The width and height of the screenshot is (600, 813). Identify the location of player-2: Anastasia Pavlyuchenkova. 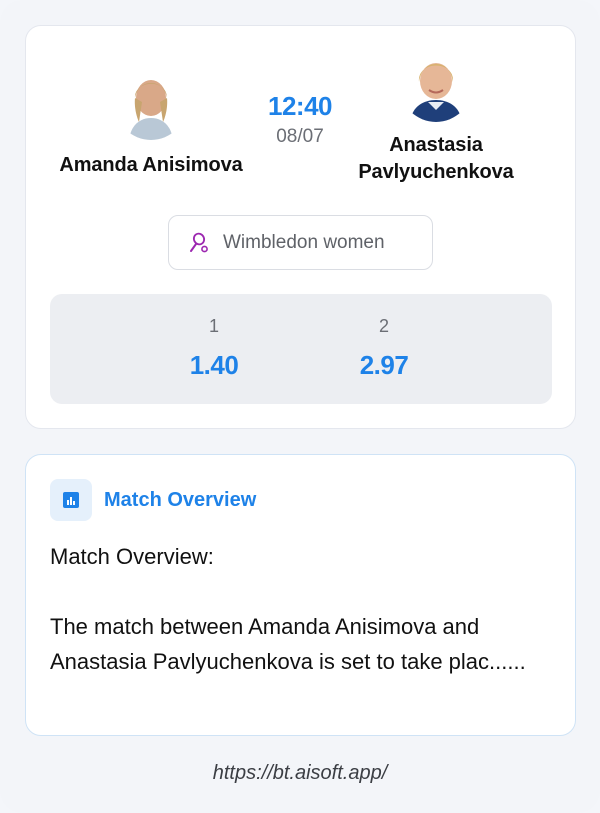
(436, 118).